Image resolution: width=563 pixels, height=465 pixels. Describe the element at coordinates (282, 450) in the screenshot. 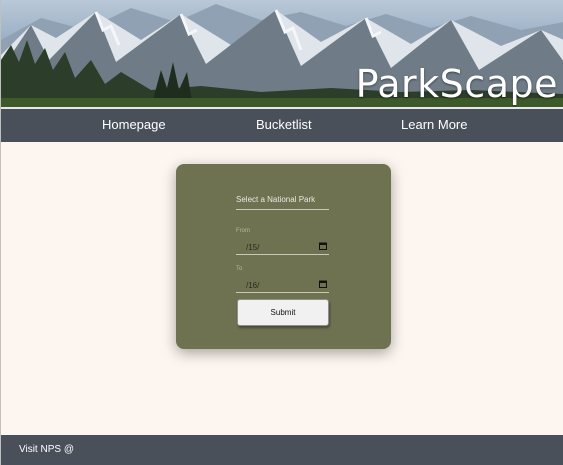

I see `footer: Visit NPS @` at that location.